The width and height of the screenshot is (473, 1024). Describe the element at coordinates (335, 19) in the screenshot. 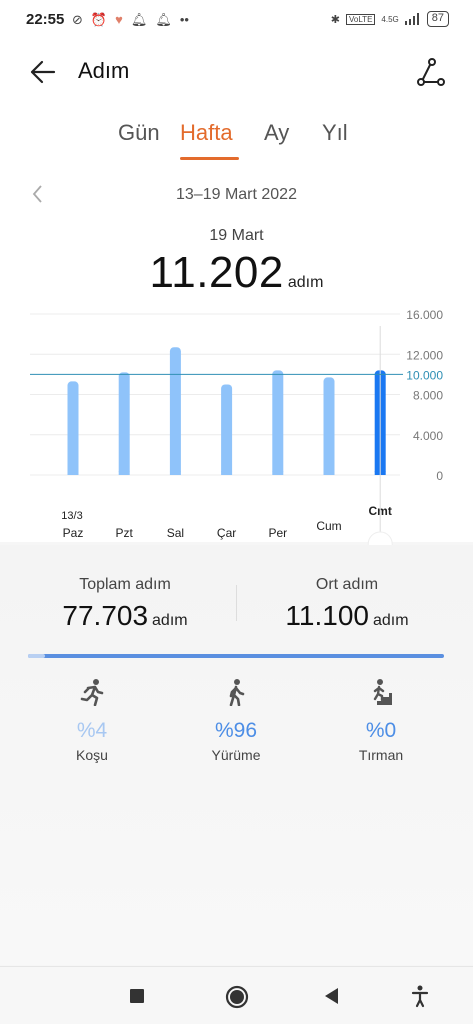

I see `bluetooth-icon: ✱` at that location.